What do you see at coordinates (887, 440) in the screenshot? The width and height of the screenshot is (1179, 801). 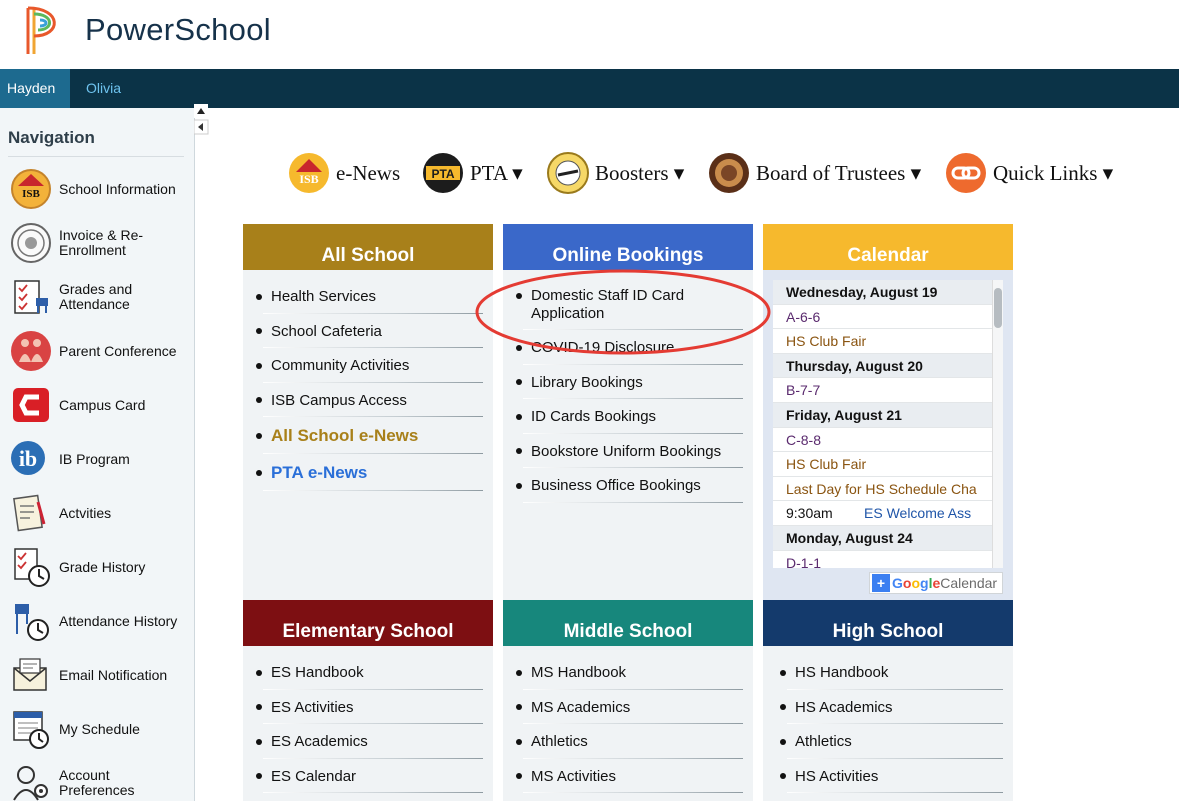 I see `calendar-event: C-8-8` at bounding box center [887, 440].